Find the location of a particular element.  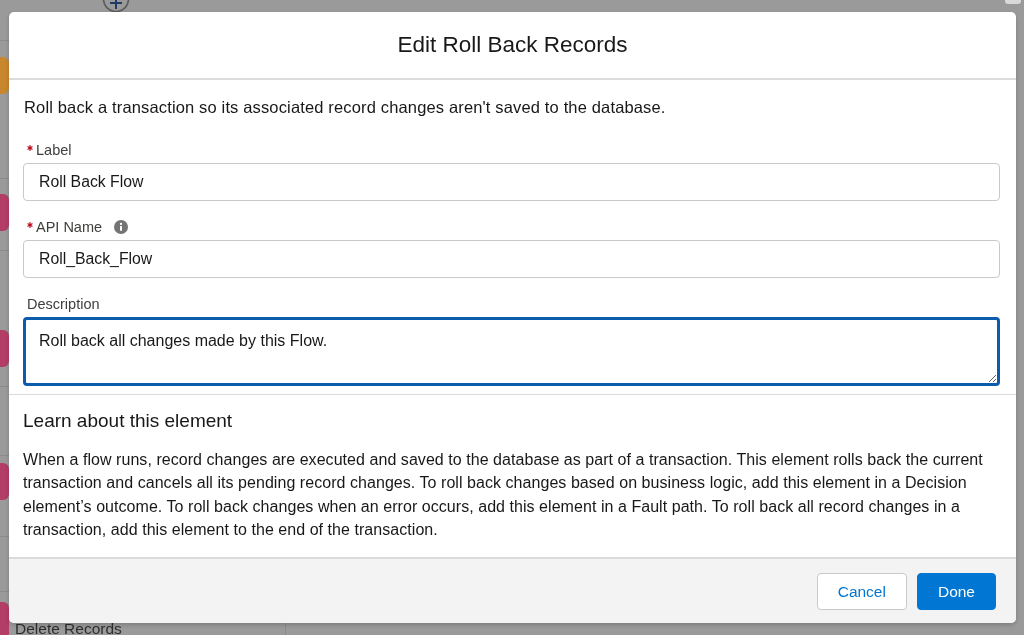

text-input: Roll_Back_Flow is located at coordinates (511, 259).